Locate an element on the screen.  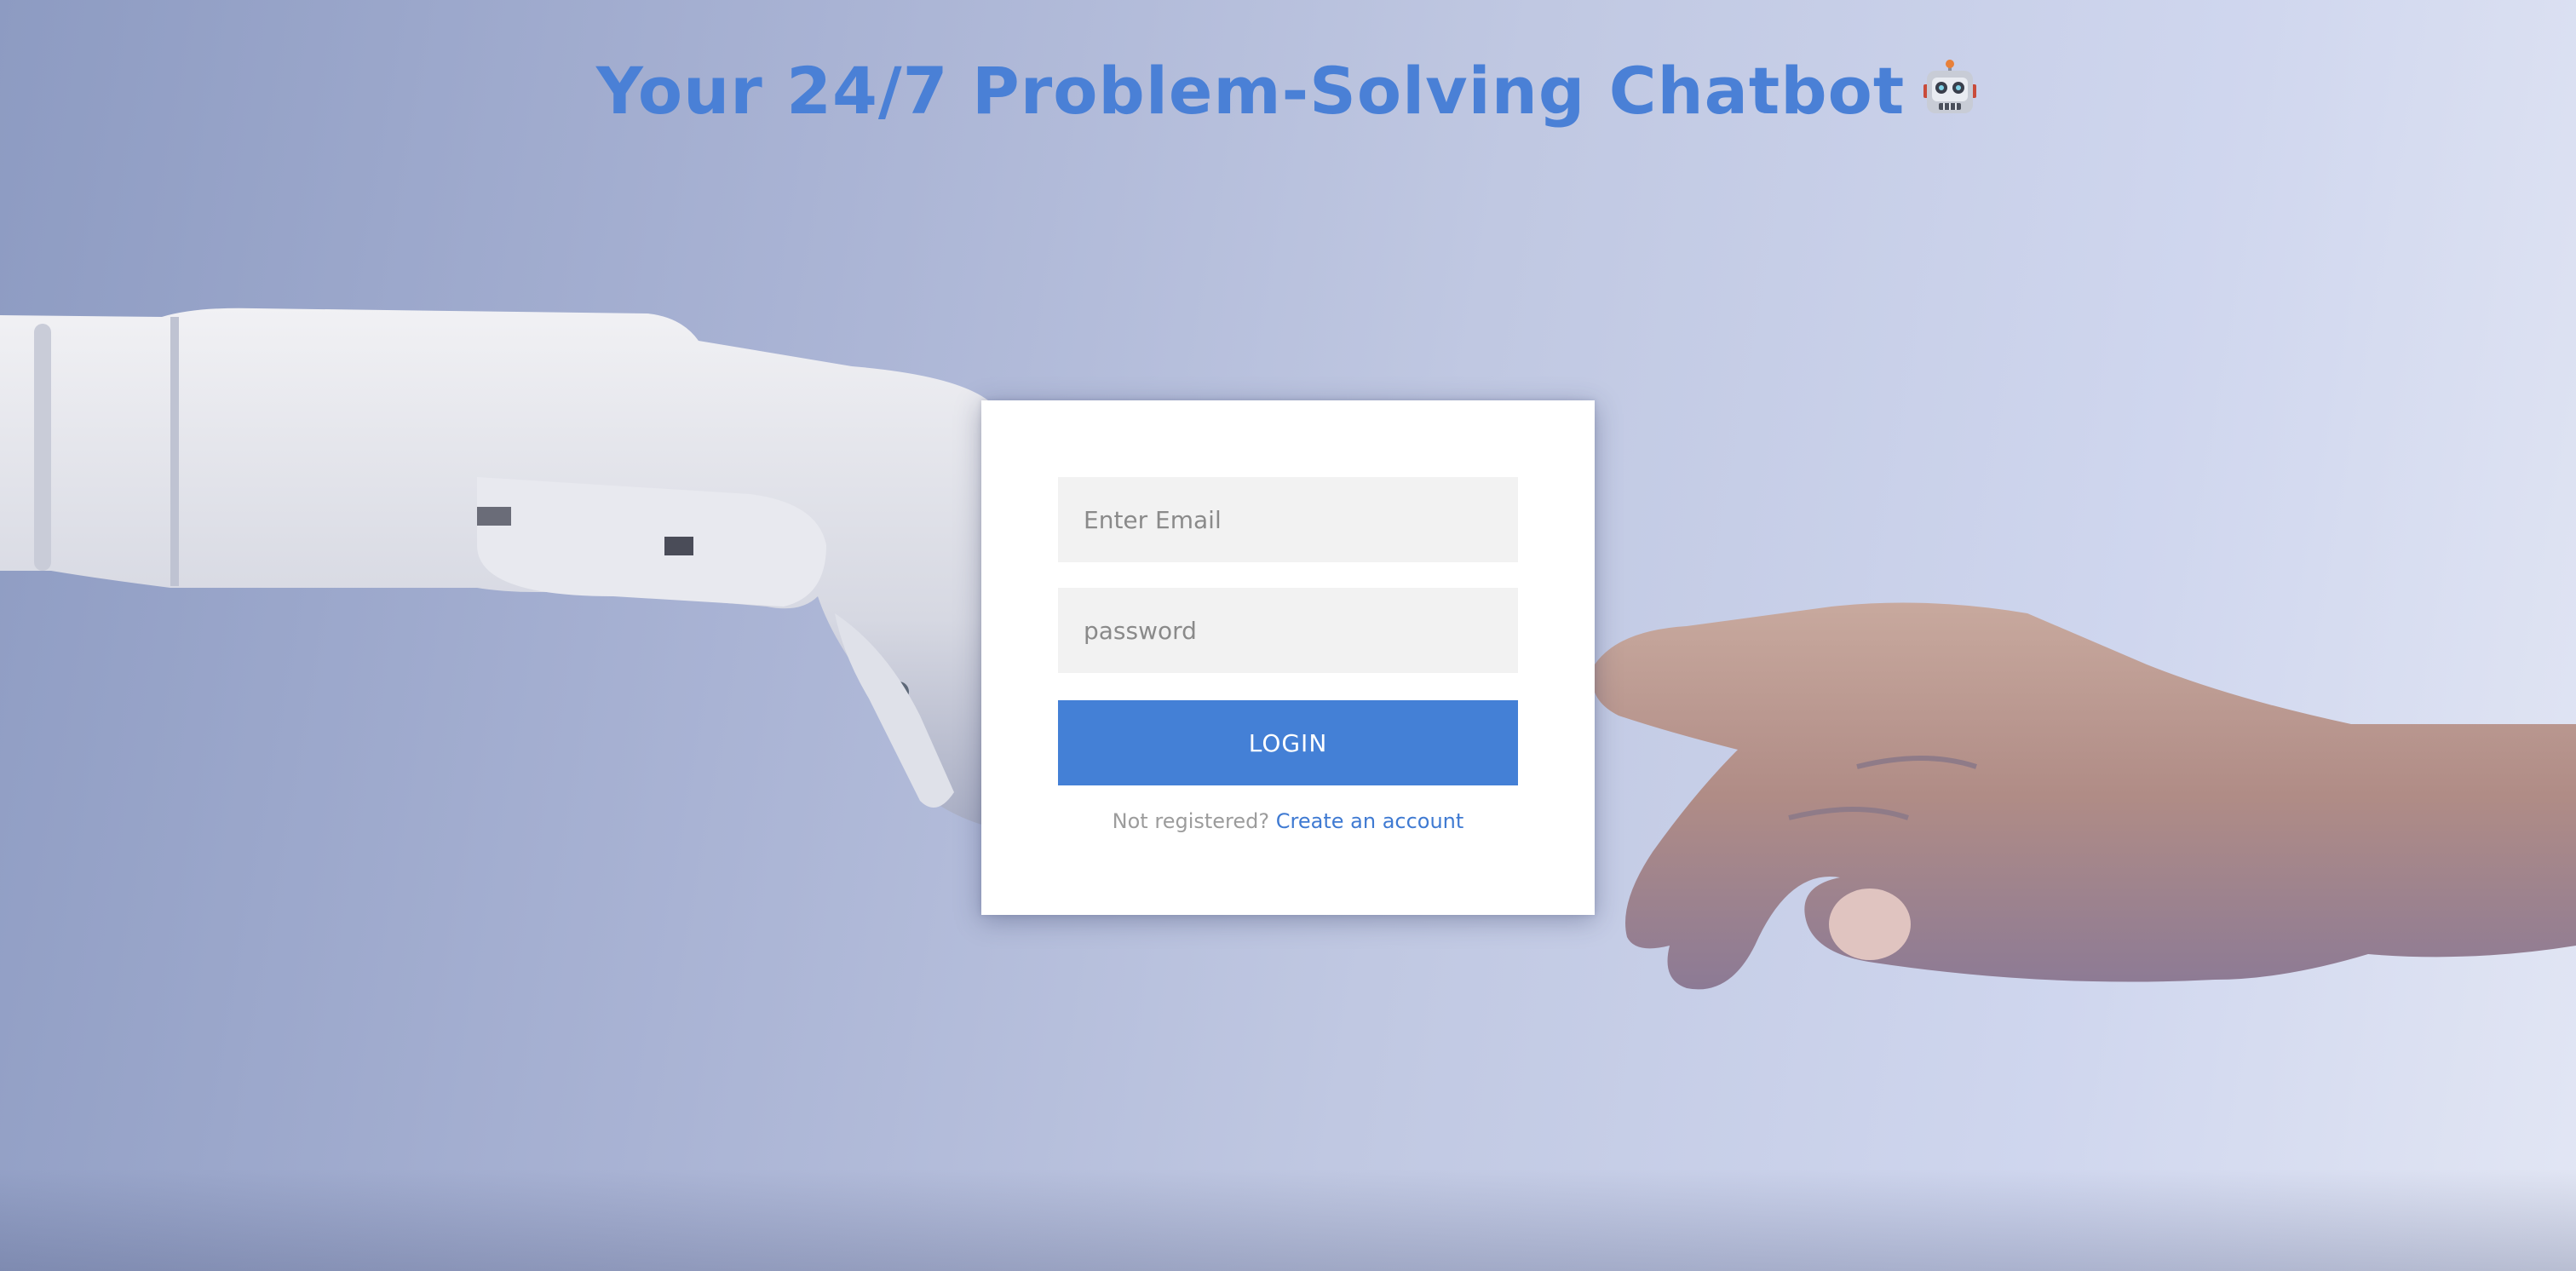
email-input is located at coordinates (1288, 519).